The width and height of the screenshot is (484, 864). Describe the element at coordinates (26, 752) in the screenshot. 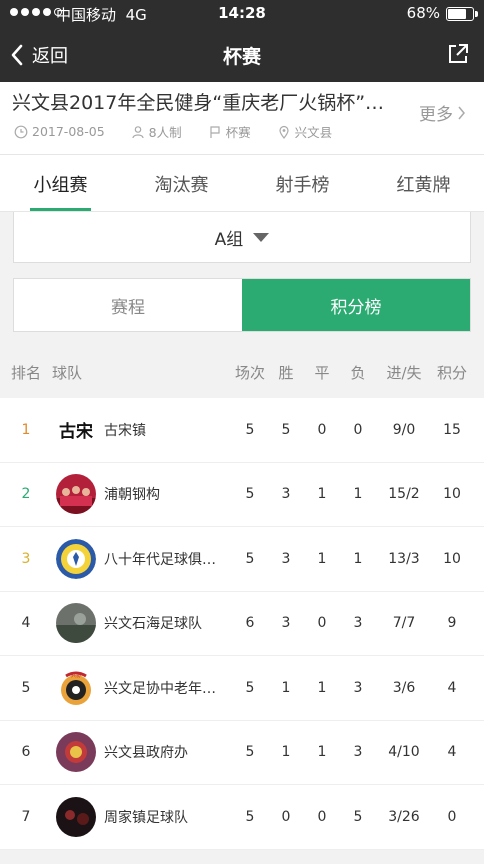

I see `row-rank: 6` at that location.